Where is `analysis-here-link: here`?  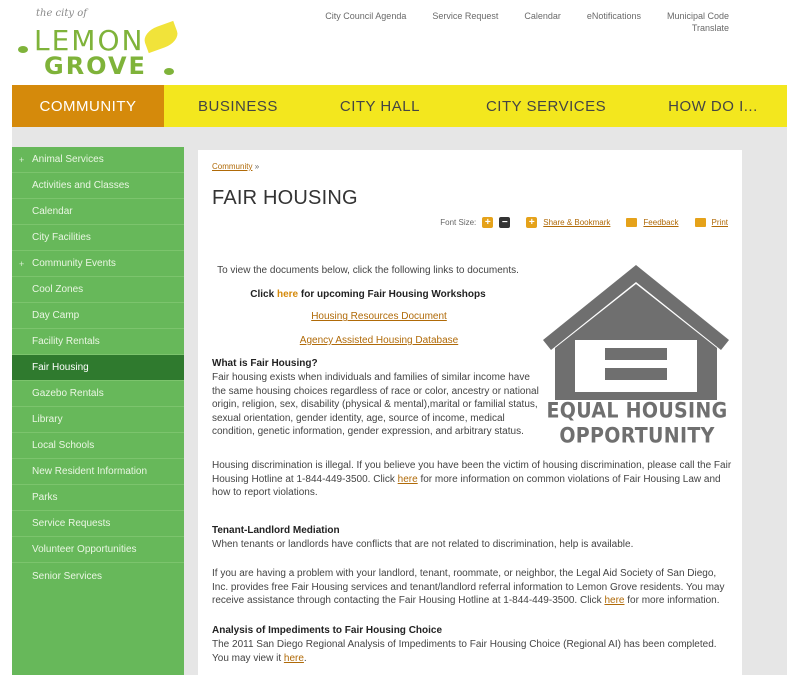
analysis-here-link: here is located at coordinates (294, 658).